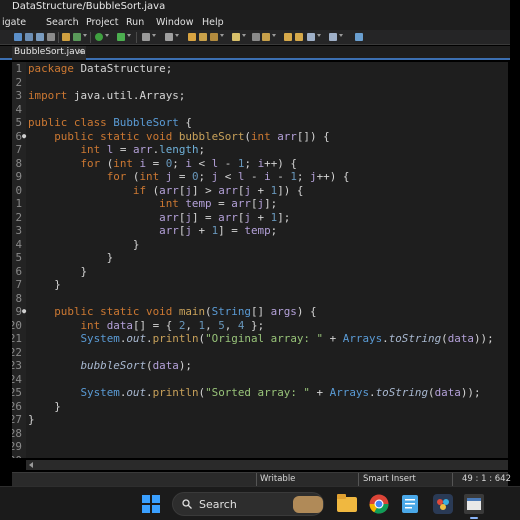 The image size is (520, 520). Describe the element at coordinates (18, 82) in the screenshot. I see `line-number: 2` at that location.